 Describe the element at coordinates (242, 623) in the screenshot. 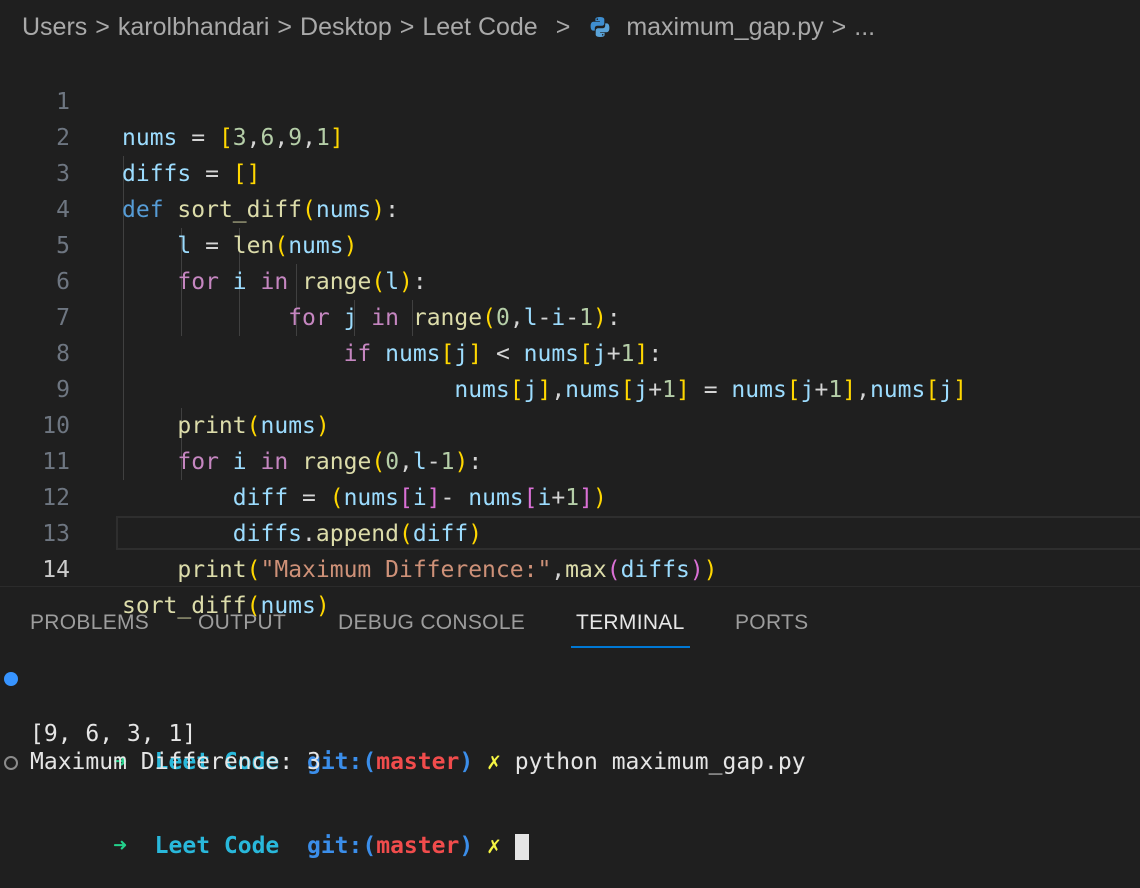

I see `tab-output: OUTPUT` at that location.